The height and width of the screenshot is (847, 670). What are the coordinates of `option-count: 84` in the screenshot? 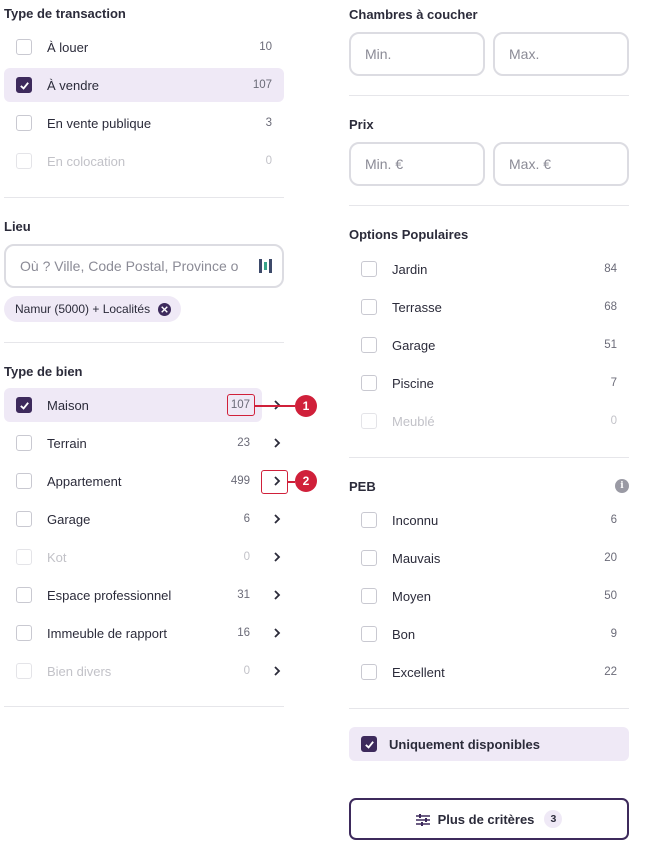 It's located at (610, 269).